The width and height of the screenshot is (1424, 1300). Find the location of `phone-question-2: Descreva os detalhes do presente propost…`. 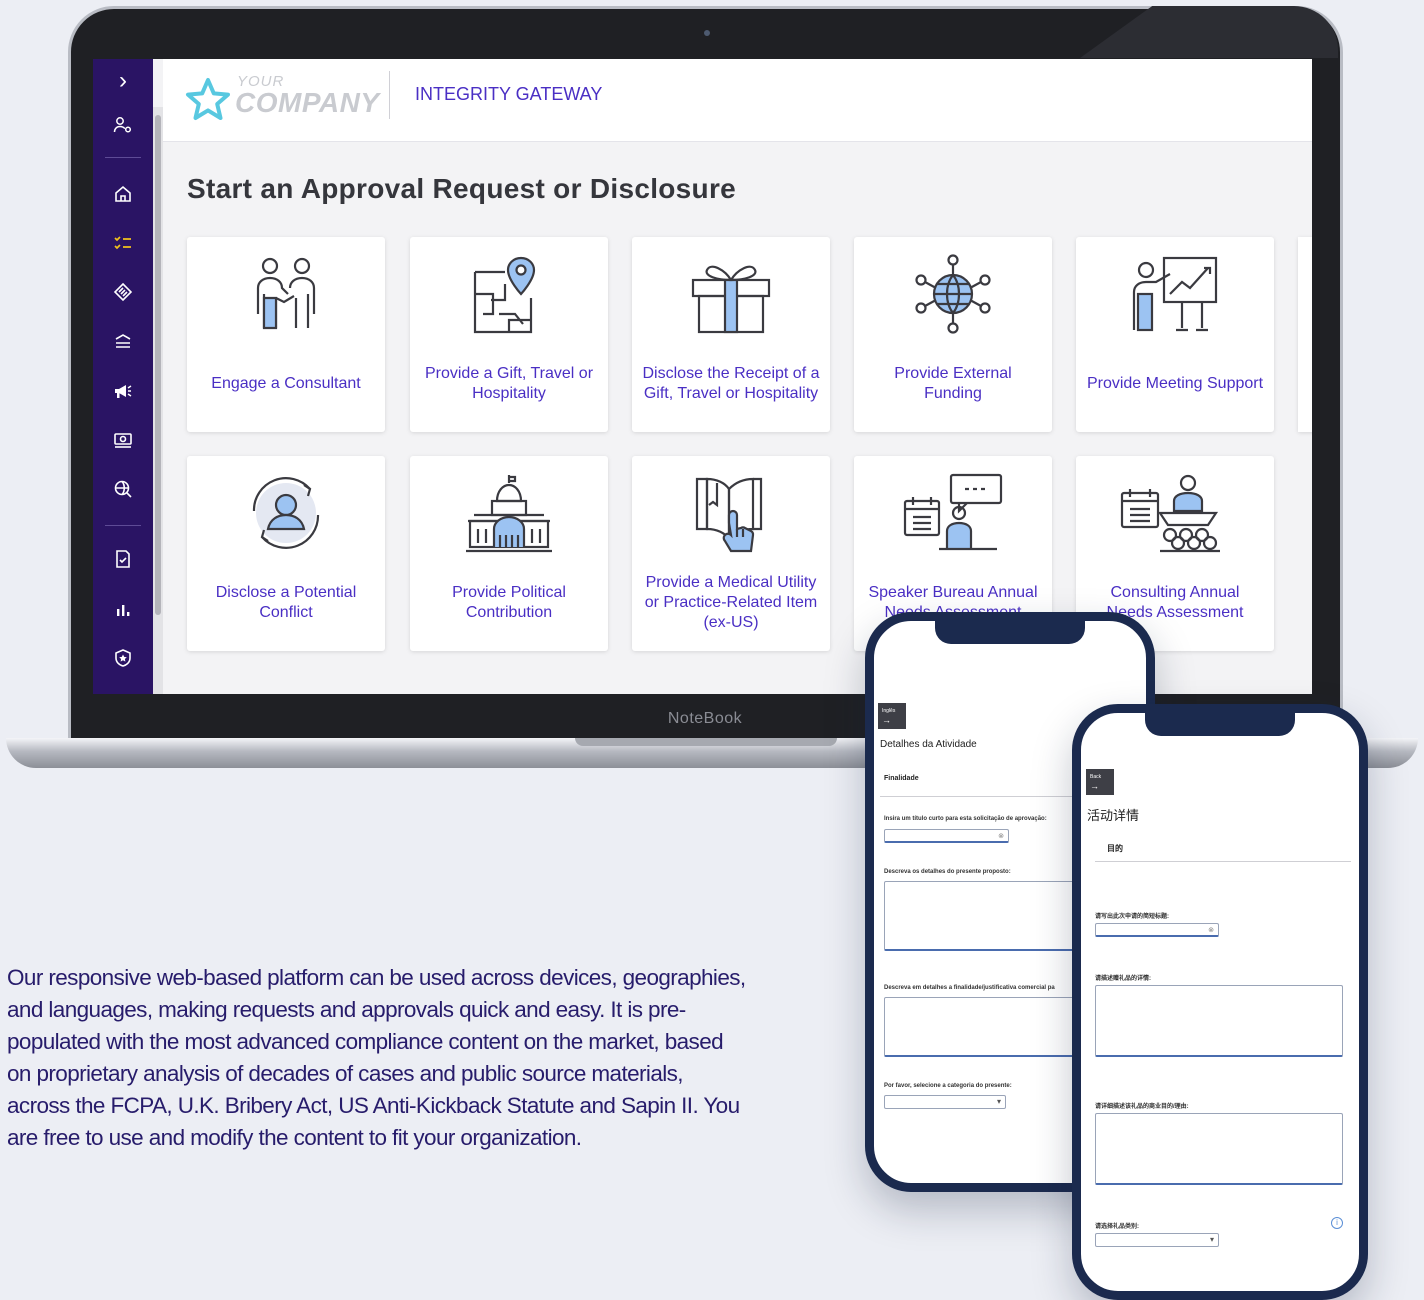

phone-question-2: Descreva os detalhes do presente propost… is located at coordinates (947, 872).